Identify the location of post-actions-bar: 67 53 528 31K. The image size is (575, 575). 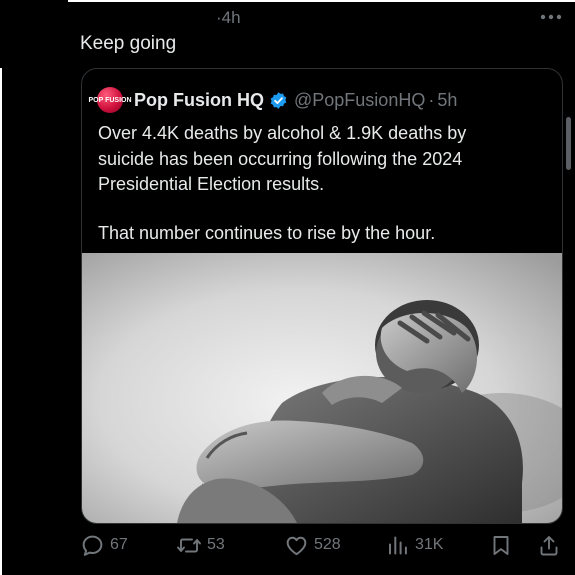
(323, 545).